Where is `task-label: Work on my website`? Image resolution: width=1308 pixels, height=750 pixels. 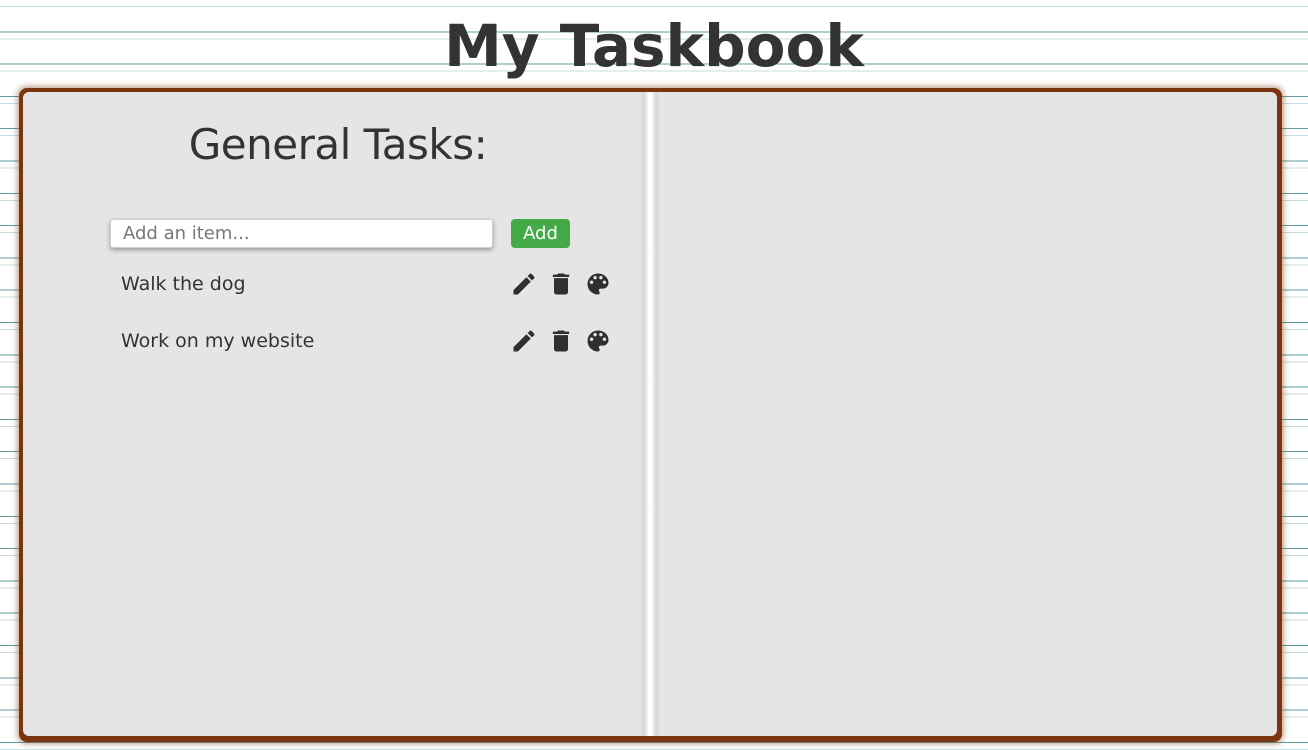 task-label: Work on my website is located at coordinates (218, 341).